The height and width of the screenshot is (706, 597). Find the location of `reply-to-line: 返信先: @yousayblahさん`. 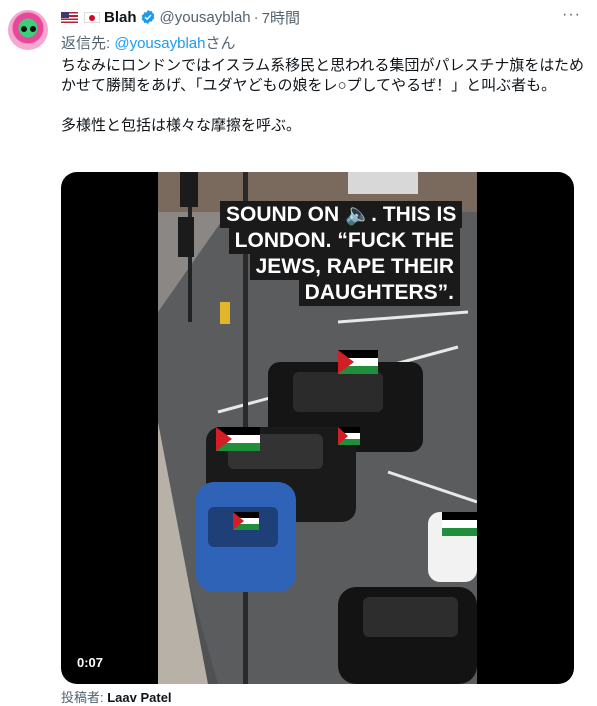

reply-to-line: 返信先: @yousayblahさん is located at coordinates (148, 42).